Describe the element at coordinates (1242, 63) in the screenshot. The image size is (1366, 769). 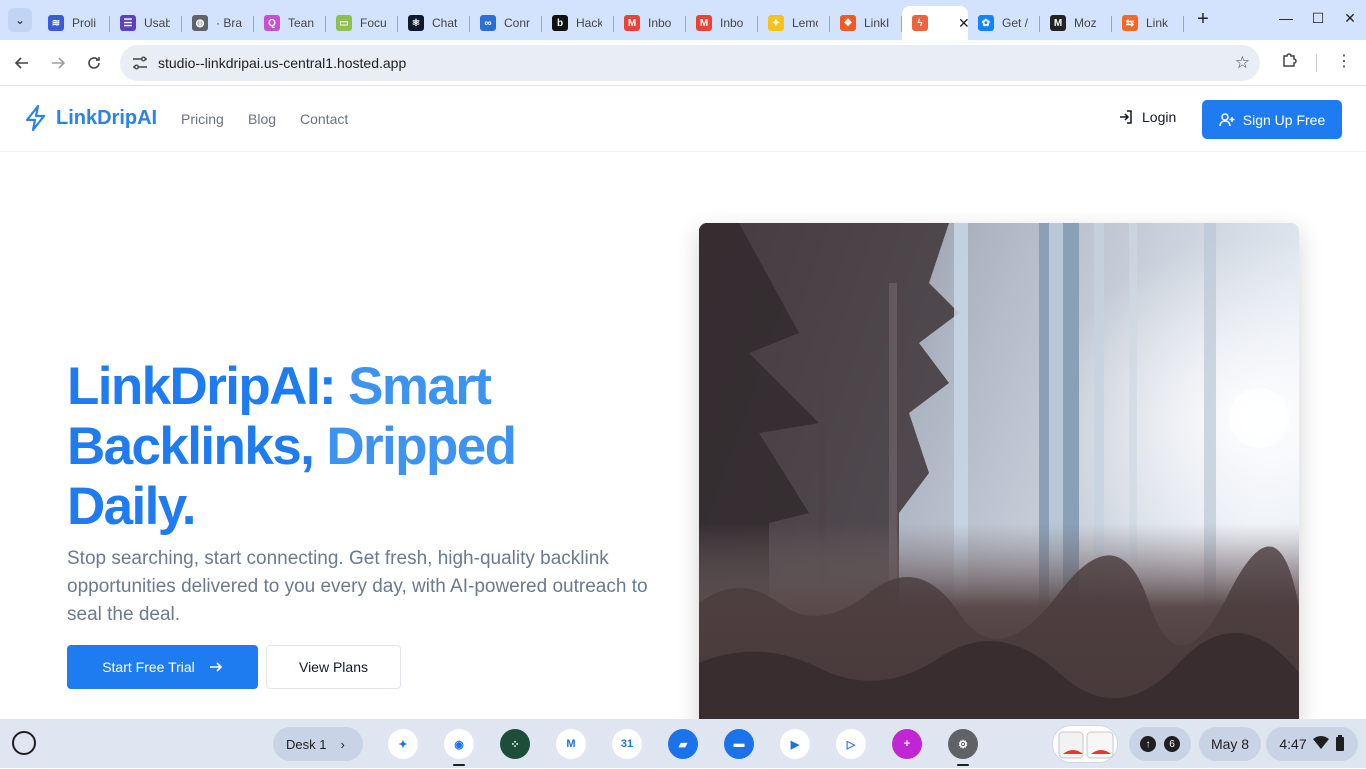
I see `bookmark-star-icon: ☆` at that location.